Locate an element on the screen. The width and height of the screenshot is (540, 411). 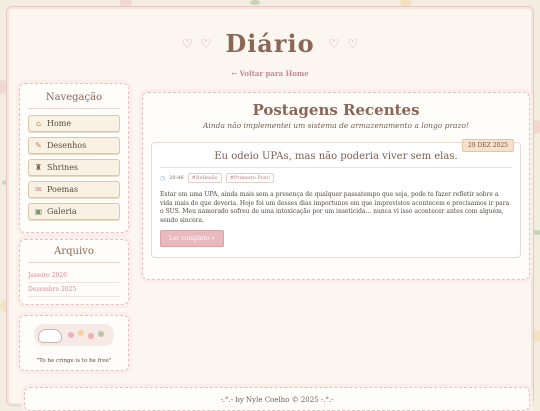
site-title: Diário is located at coordinates (270, 43).